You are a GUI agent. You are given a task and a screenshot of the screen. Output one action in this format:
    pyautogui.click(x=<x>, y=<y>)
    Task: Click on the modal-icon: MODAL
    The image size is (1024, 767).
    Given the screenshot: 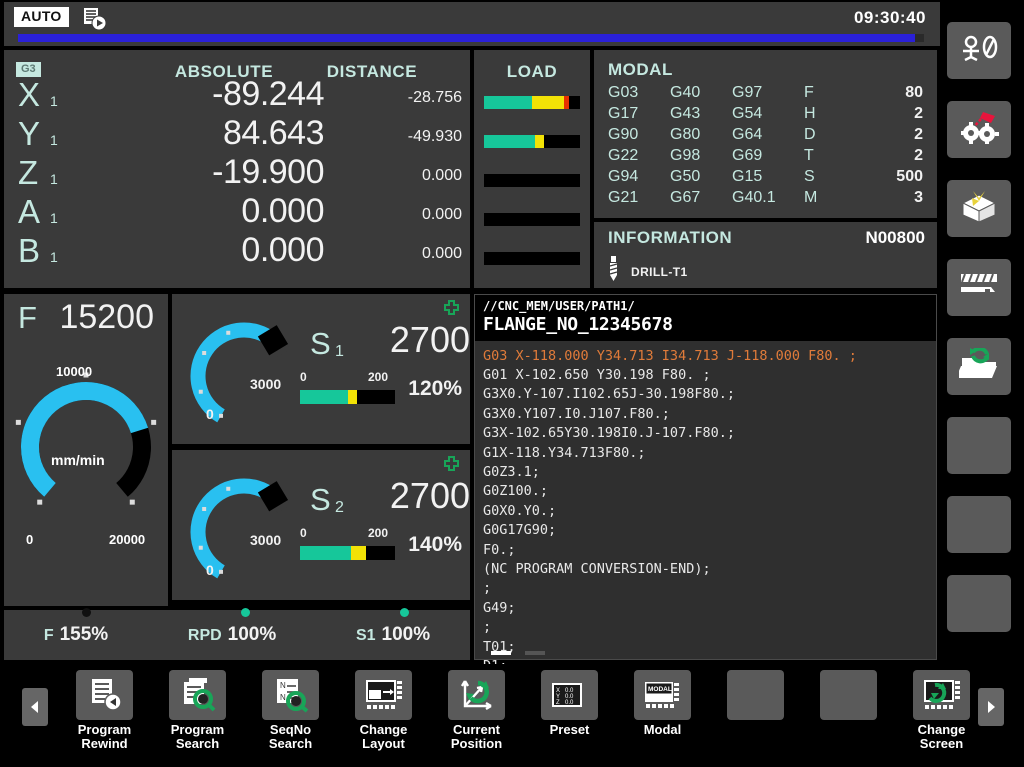 What is the action you would take?
    pyautogui.click(x=662, y=695)
    